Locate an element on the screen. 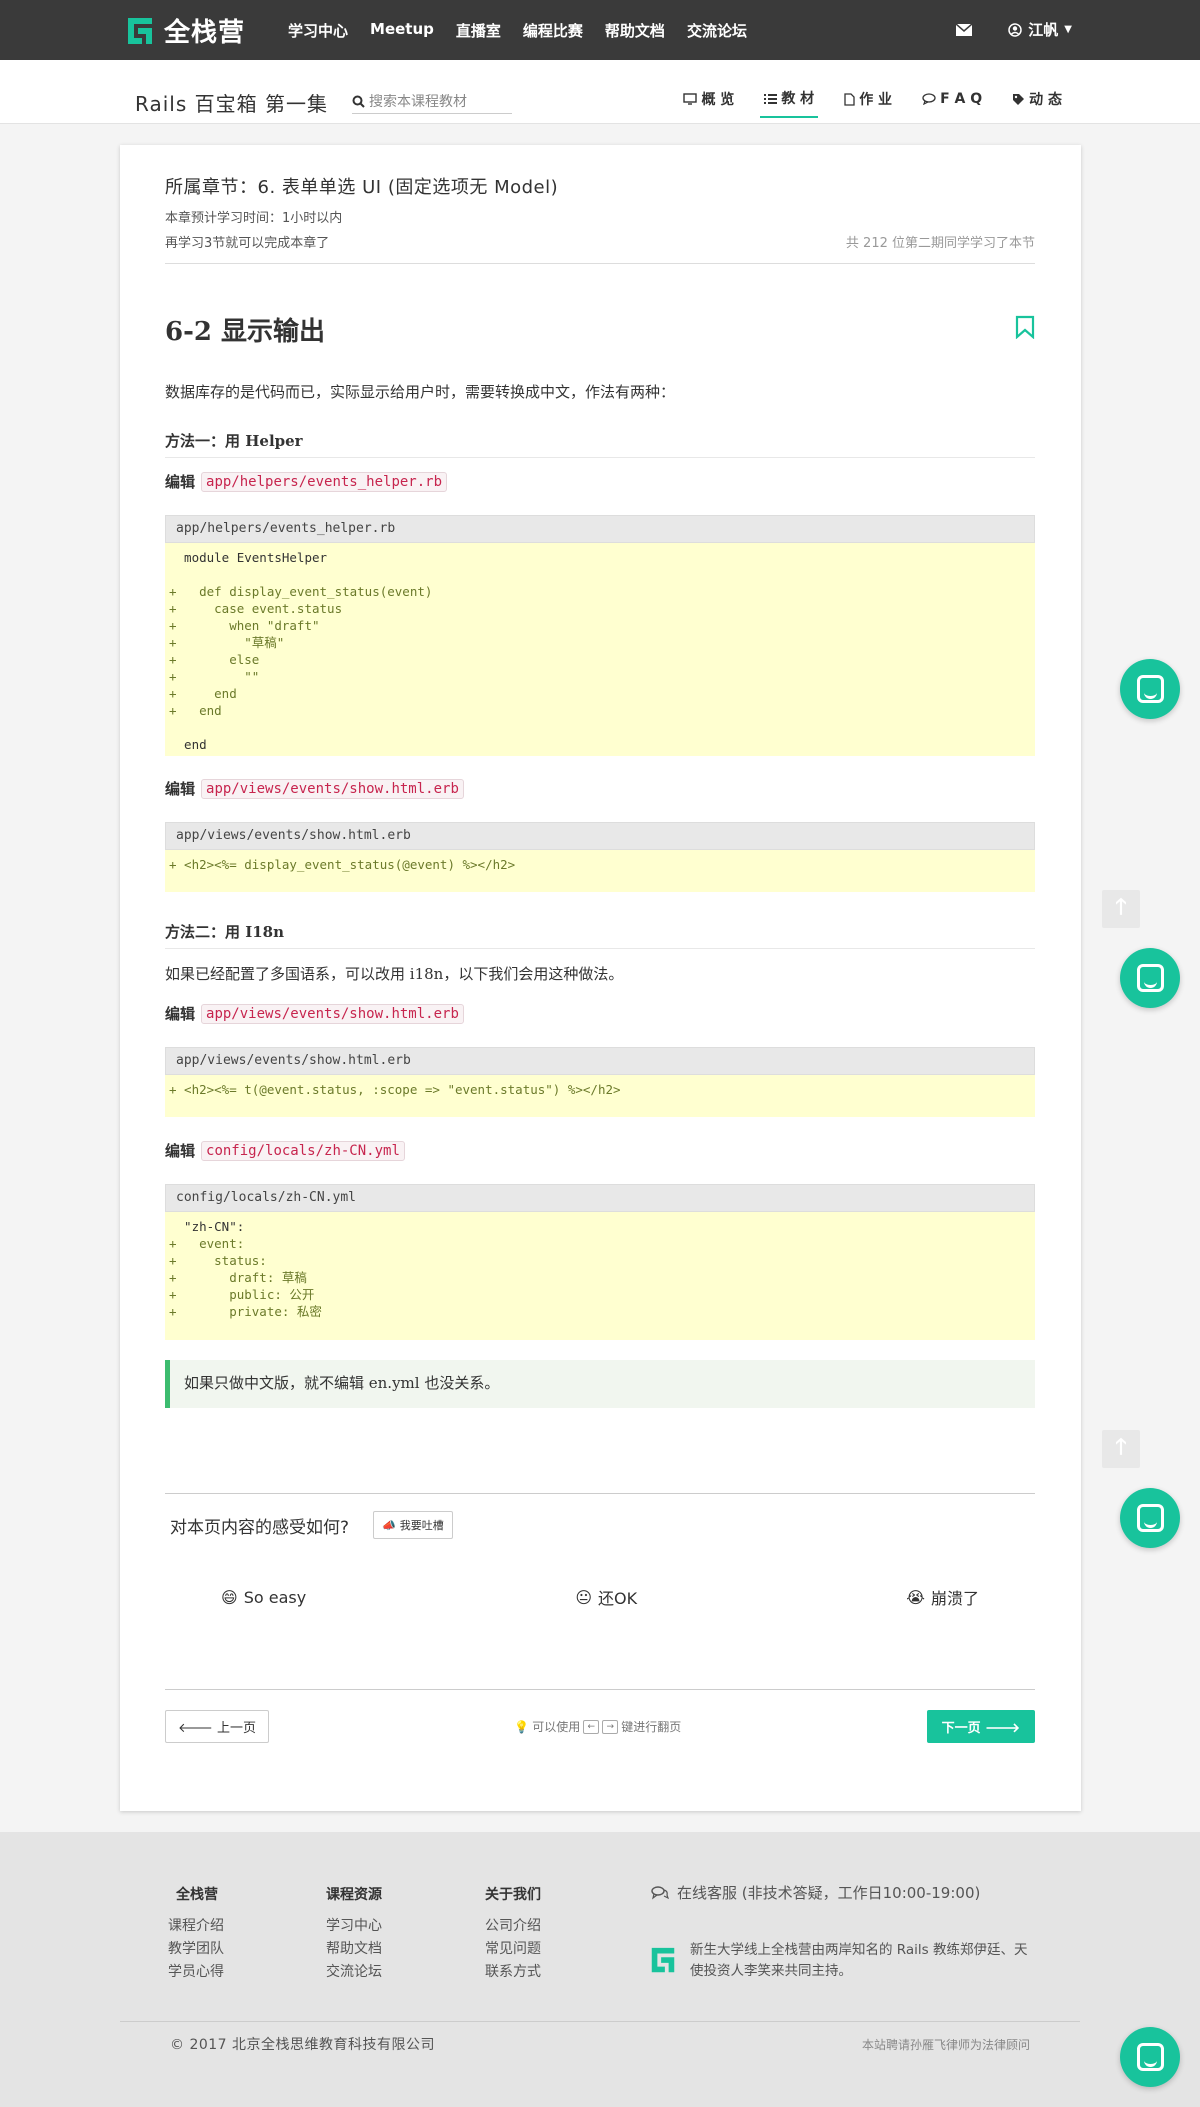  key-left: ← is located at coordinates (591, 1726).